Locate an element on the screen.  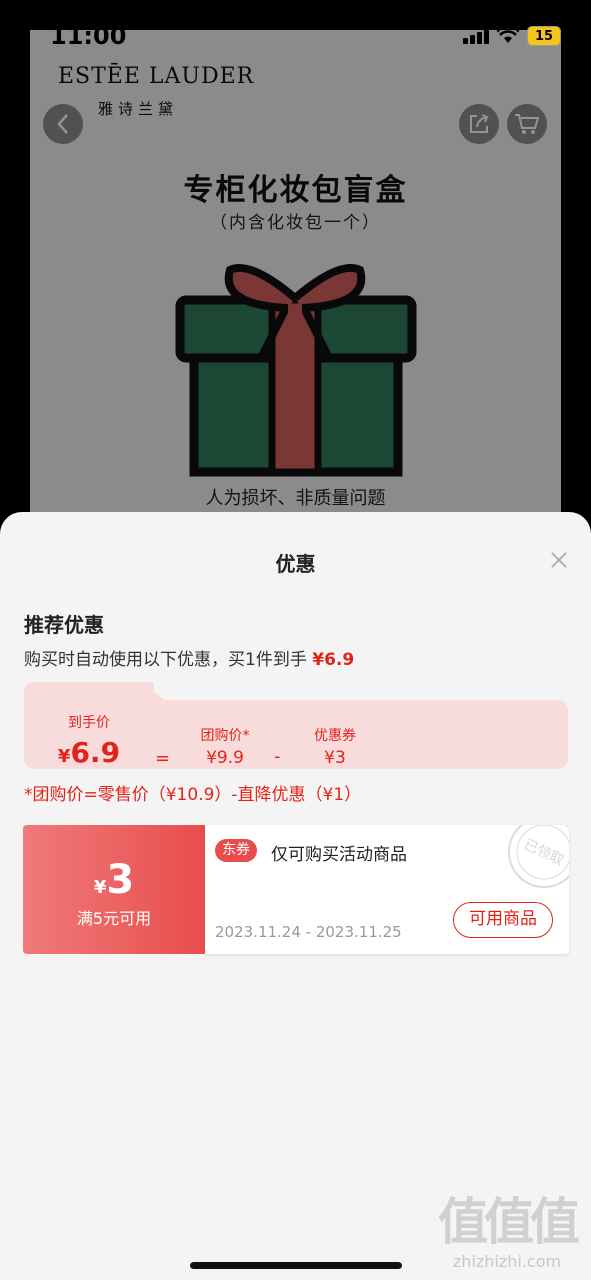
equals-sign: = is located at coordinates (163, 758).